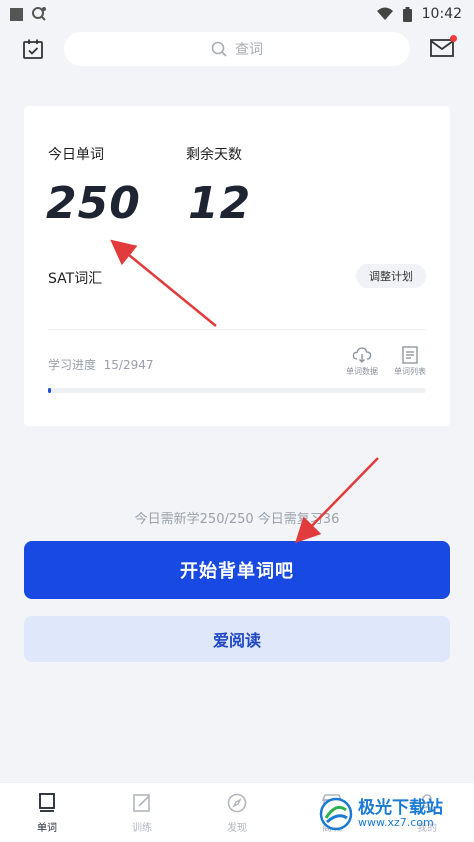 The width and height of the screenshot is (474, 842). I want to click on tab-discover: 发现, so click(237, 813).